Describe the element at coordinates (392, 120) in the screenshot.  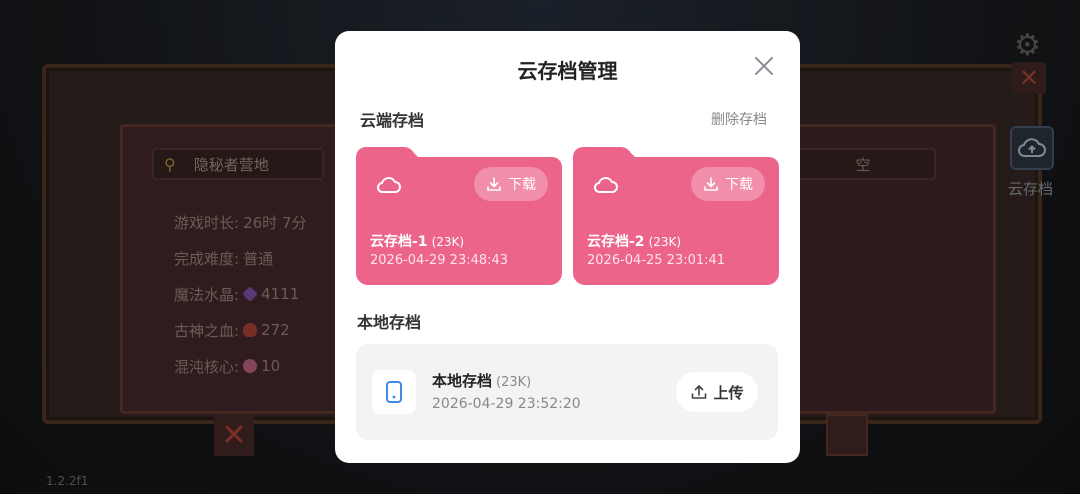
I see `cloud-section-title: 云端存档` at that location.